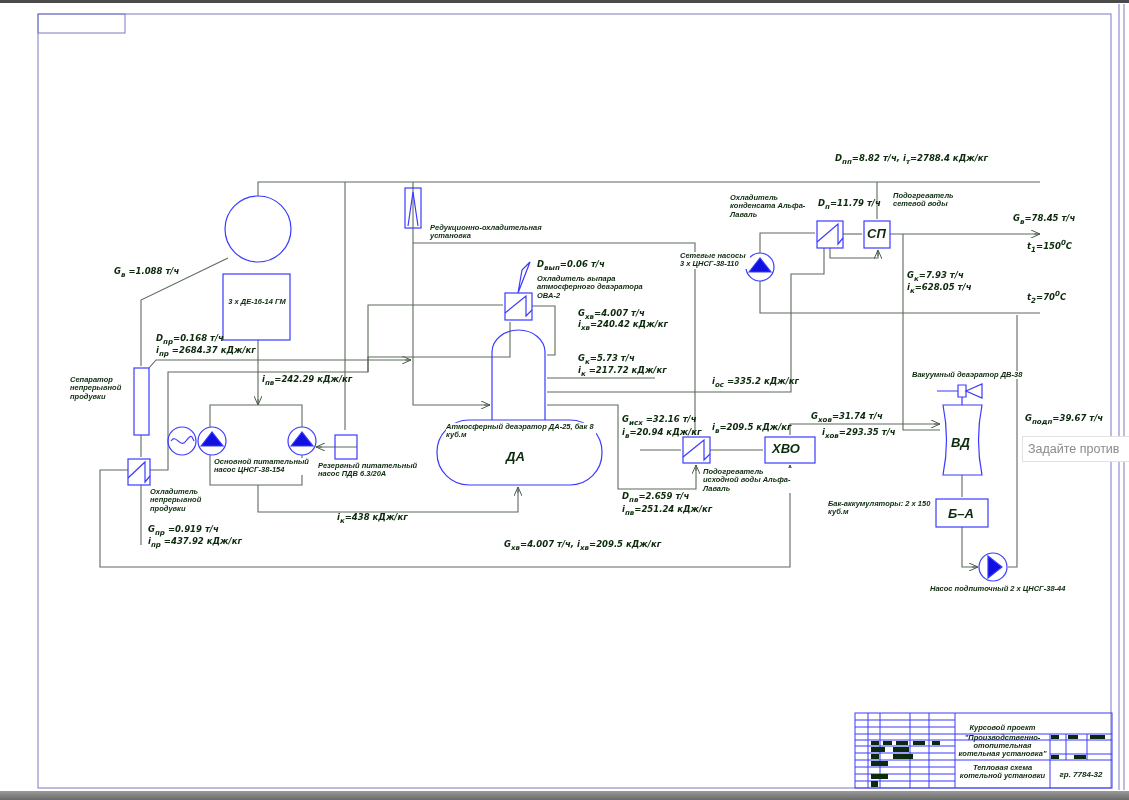  Describe the element at coordinates (307, 381) in the screenshot. I see `flow-value-label: i$_{пв}$=242.29 кДж/кг` at that location.